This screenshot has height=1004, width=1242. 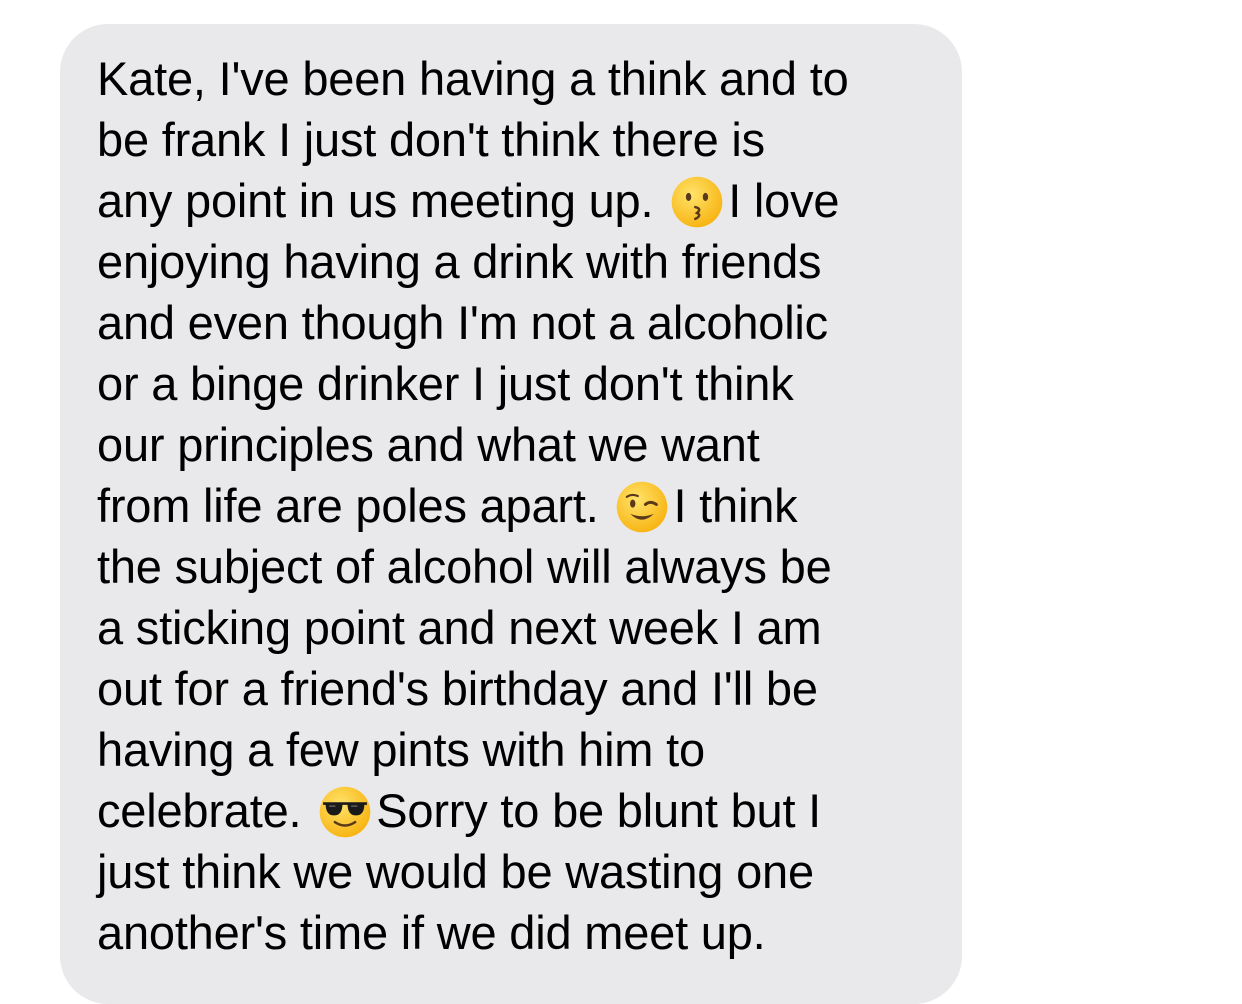 I want to click on message-line: just think we would be wasting one, so click(x=455, y=871).